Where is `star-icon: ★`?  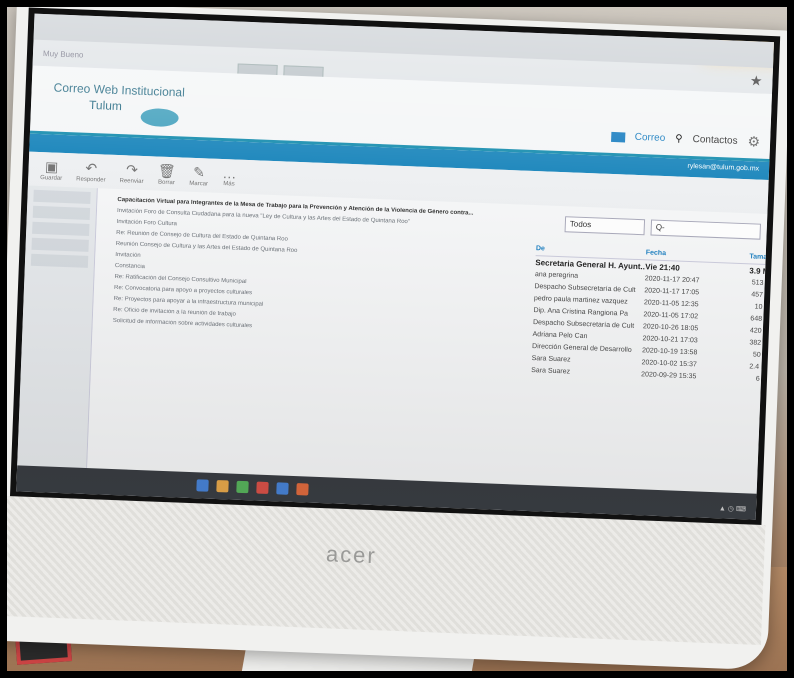 star-icon: ★ is located at coordinates (756, 80).